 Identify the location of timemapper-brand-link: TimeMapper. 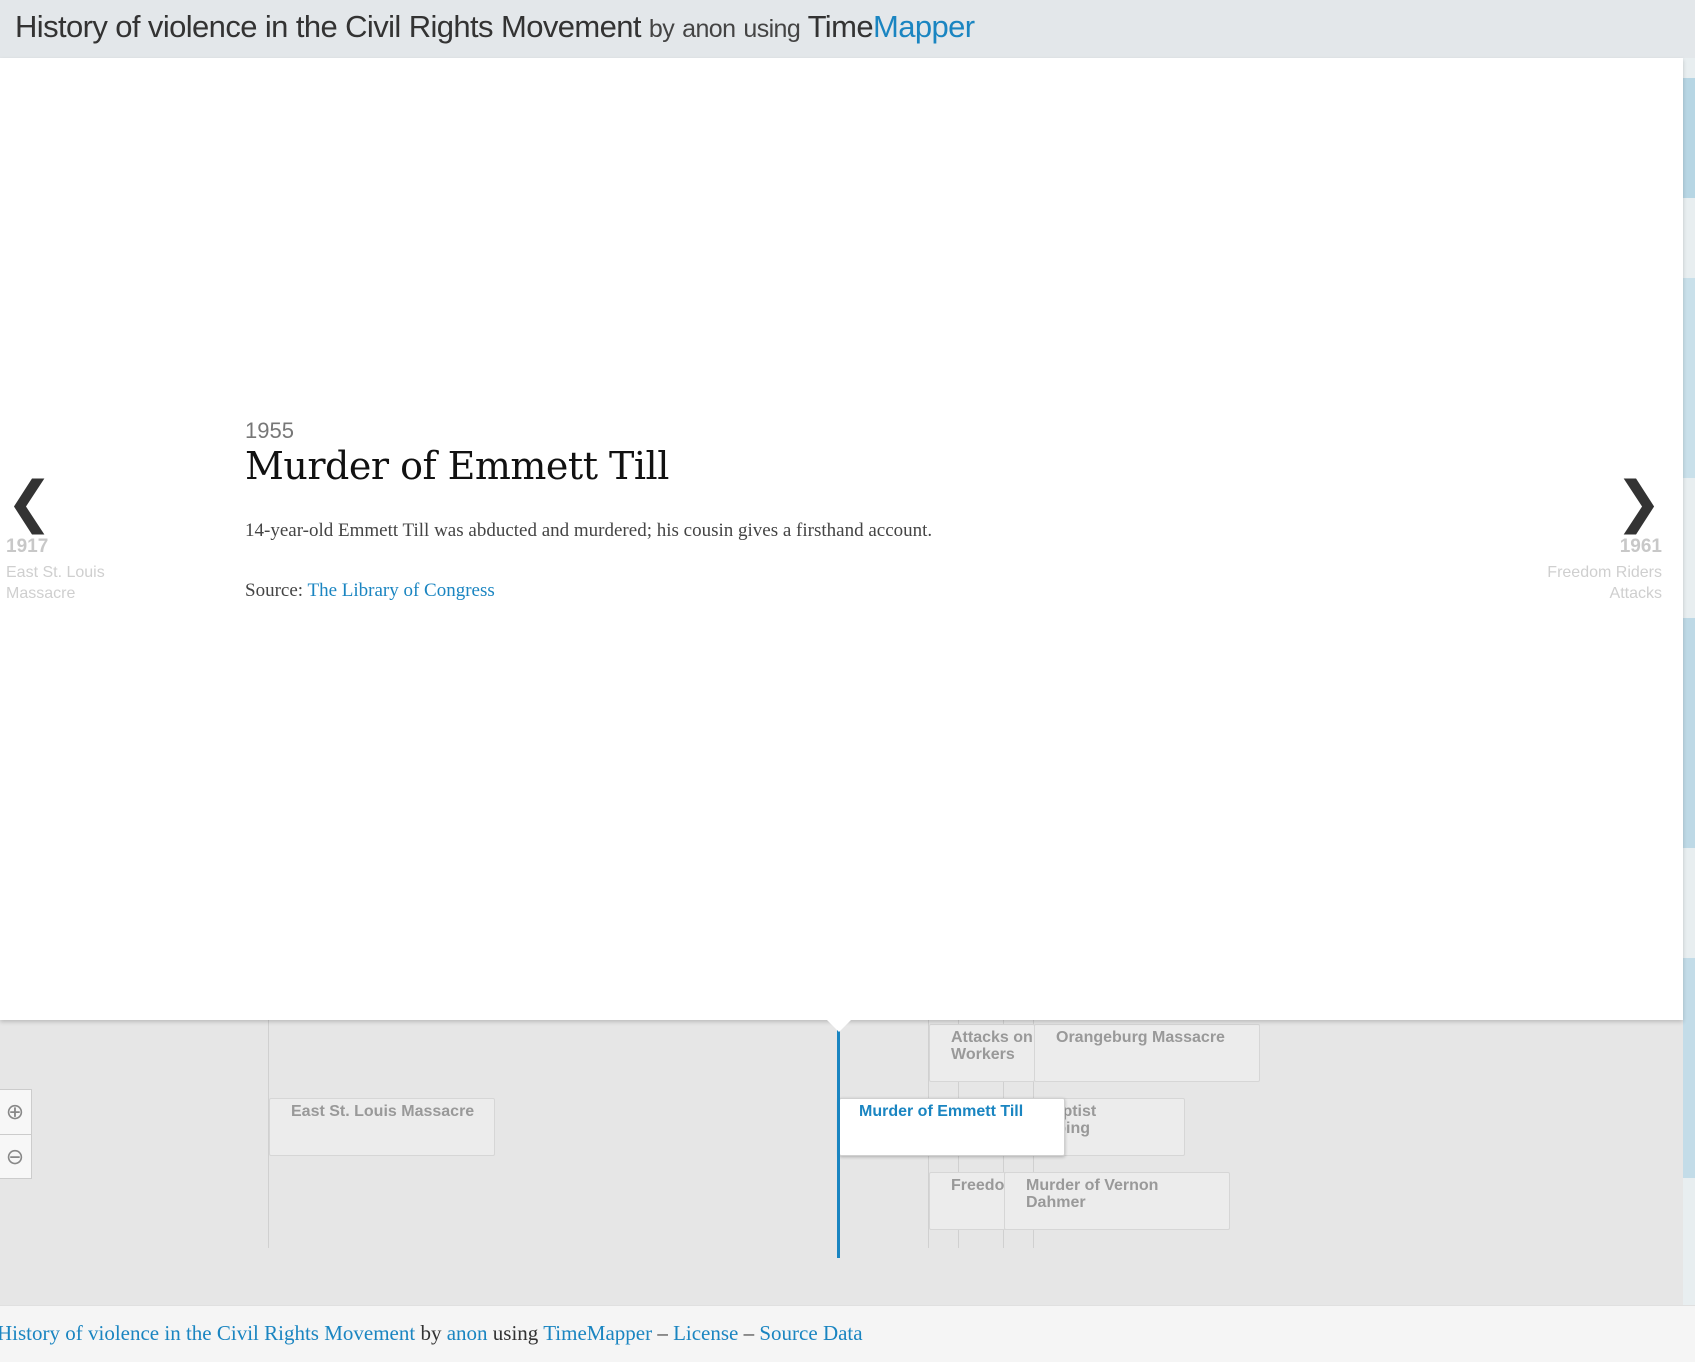
(891, 26).